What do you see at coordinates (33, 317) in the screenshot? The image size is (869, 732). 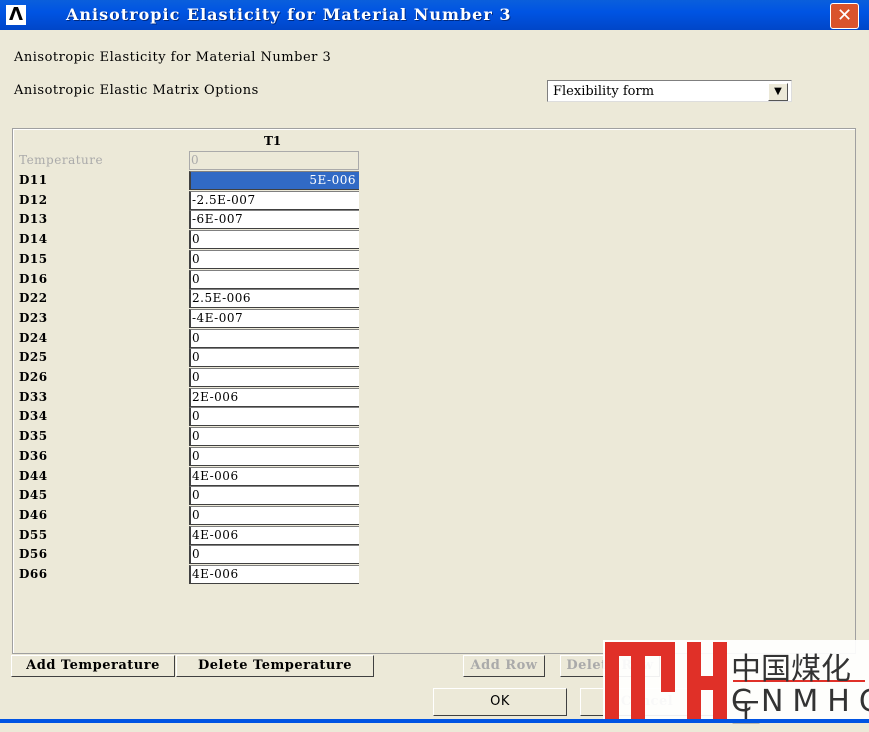 I see `row-label-d23: D23` at bounding box center [33, 317].